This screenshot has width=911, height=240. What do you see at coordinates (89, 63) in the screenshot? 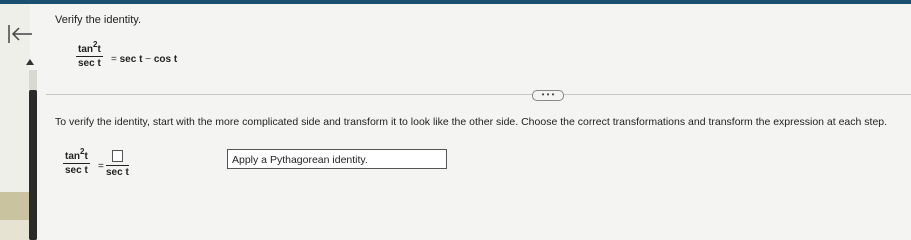
I see `identity-lhs-denominator: sec t` at bounding box center [89, 63].